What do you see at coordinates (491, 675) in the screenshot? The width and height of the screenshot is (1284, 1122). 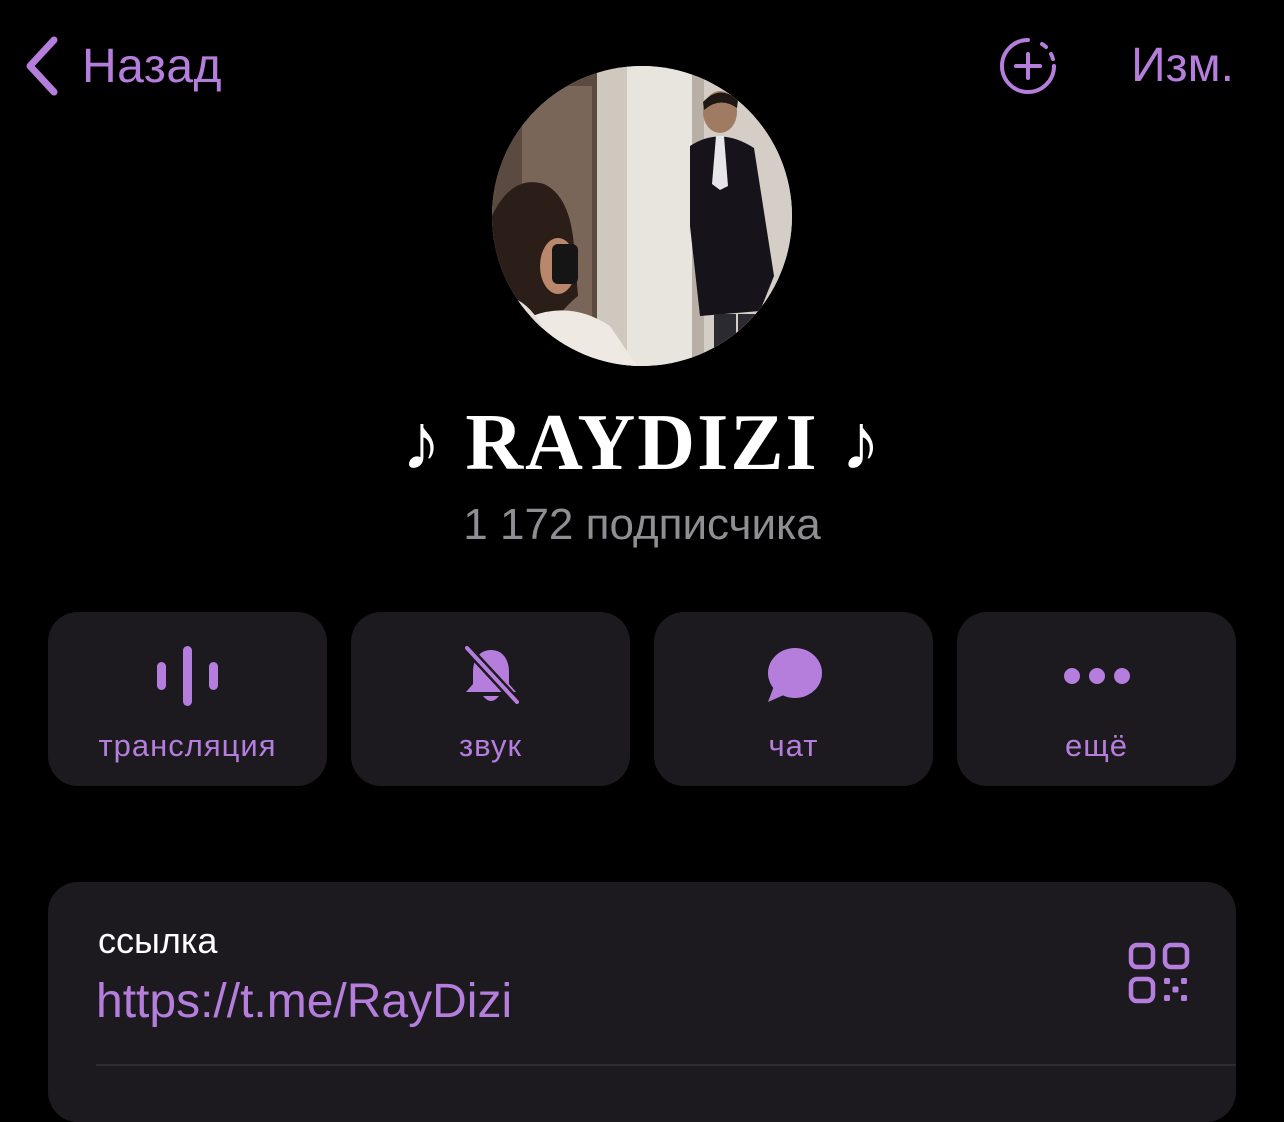 I see `bell-muted-icon` at bounding box center [491, 675].